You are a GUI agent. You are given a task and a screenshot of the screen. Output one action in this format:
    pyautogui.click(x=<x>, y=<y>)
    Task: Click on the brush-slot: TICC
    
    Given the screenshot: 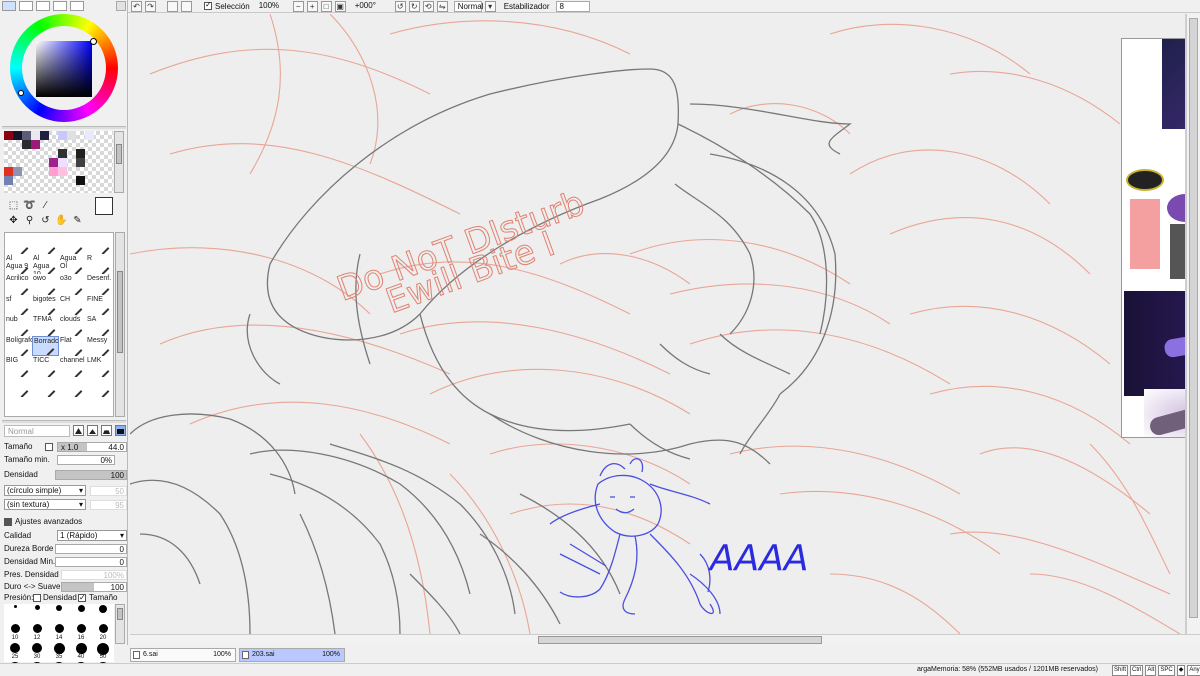 What is the action you would take?
    pyautogui.click(x=45, y=366)
    